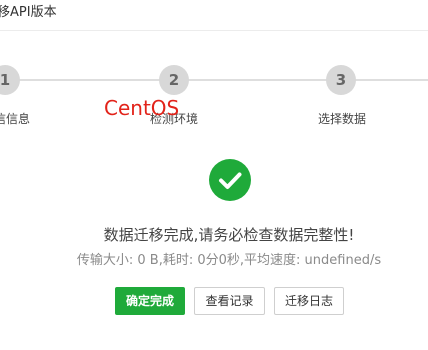 Image resolution: width=428 pixels, height=350 pixels. What do you see at coordinates (150, 301) in the screenshot?
I see `confirm-complete-button: 确定完成` at bounding box center [150, 301].